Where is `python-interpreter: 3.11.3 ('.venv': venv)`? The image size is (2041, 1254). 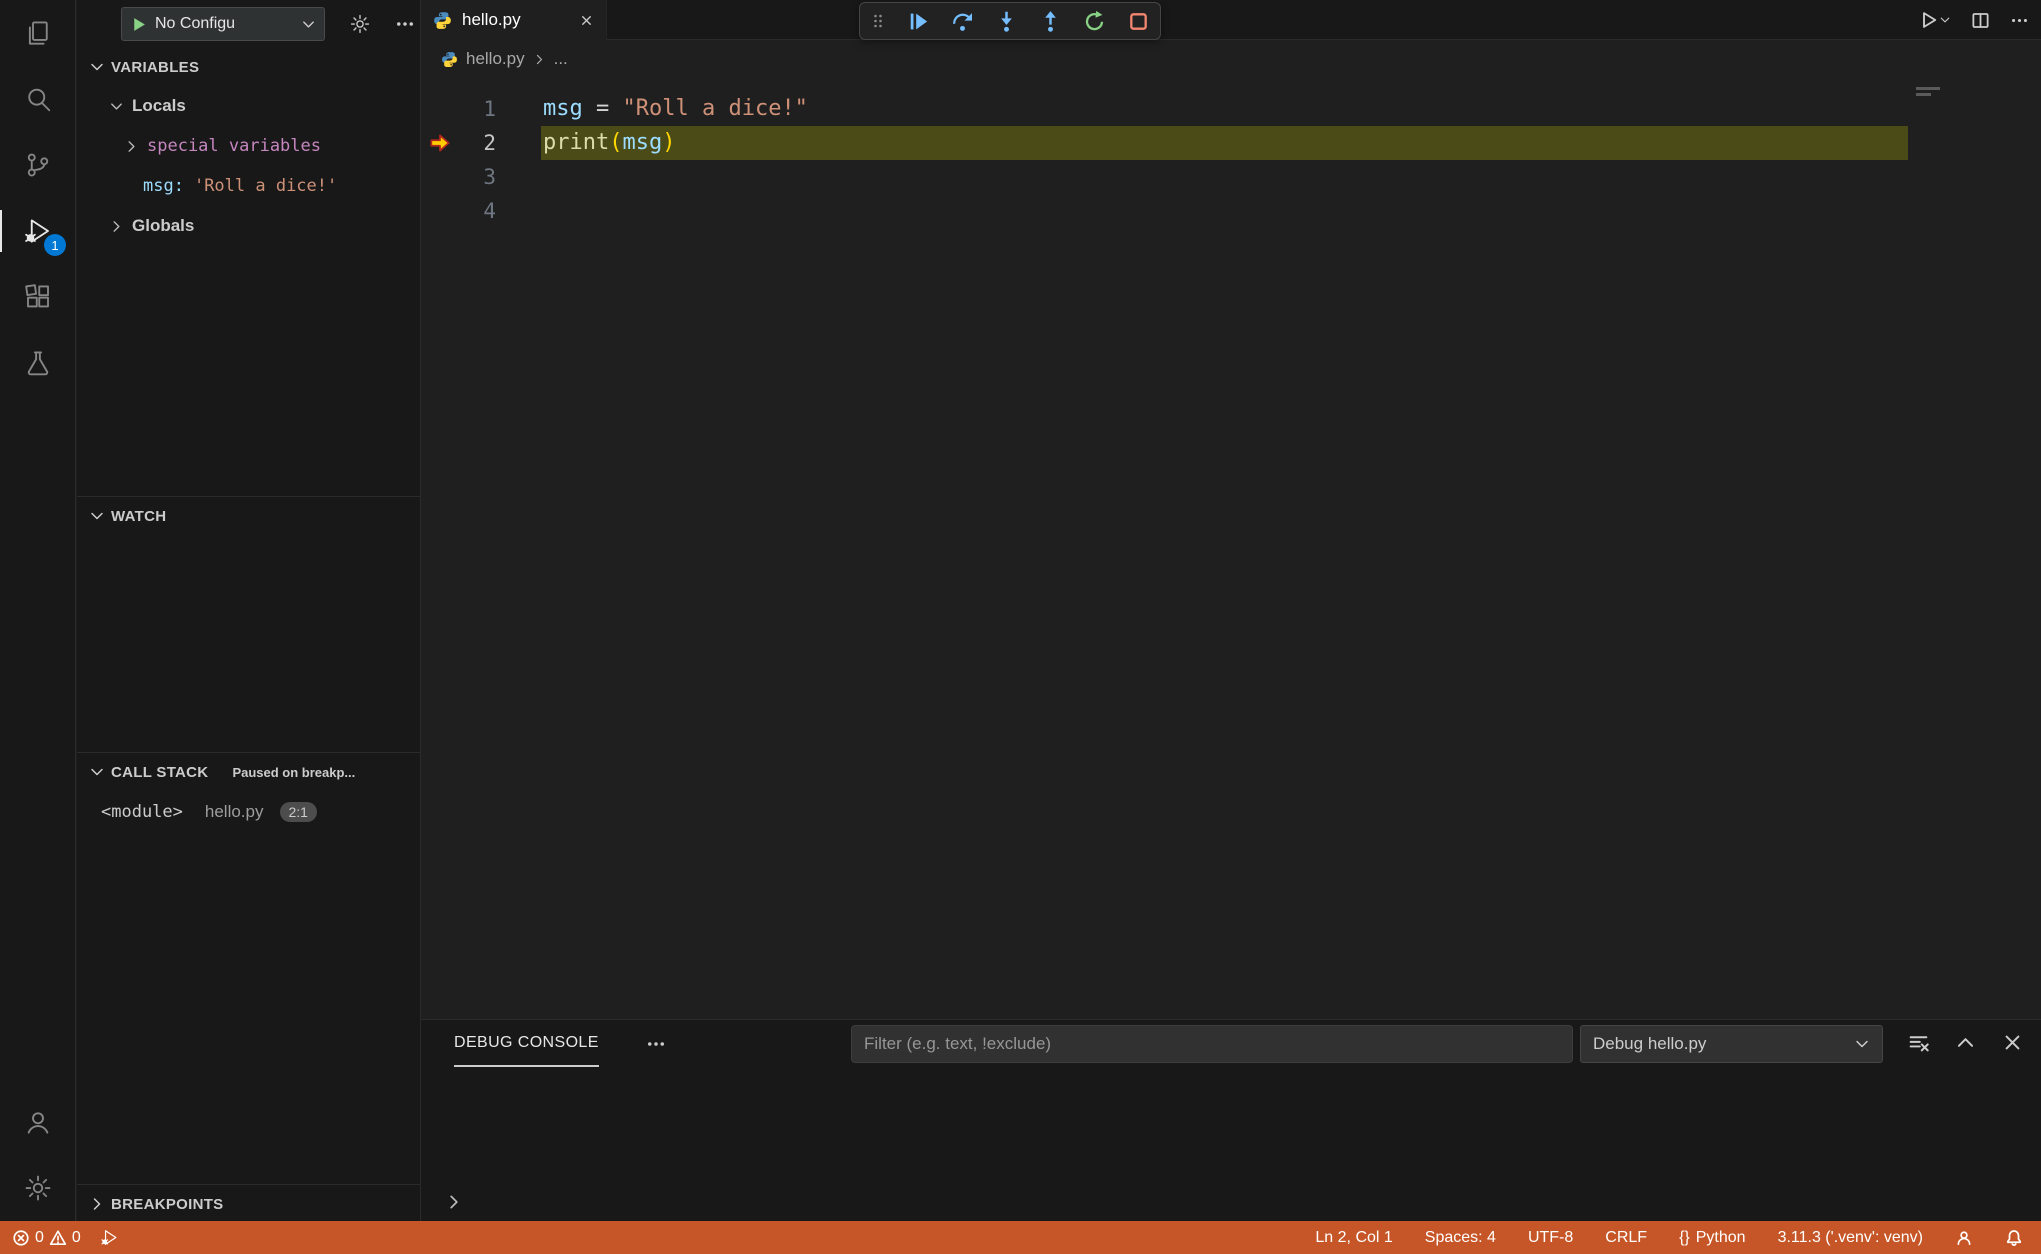 python-interpreter: 3.11.3 ('.venv': venv) is located at coordinates (1850, 1238).